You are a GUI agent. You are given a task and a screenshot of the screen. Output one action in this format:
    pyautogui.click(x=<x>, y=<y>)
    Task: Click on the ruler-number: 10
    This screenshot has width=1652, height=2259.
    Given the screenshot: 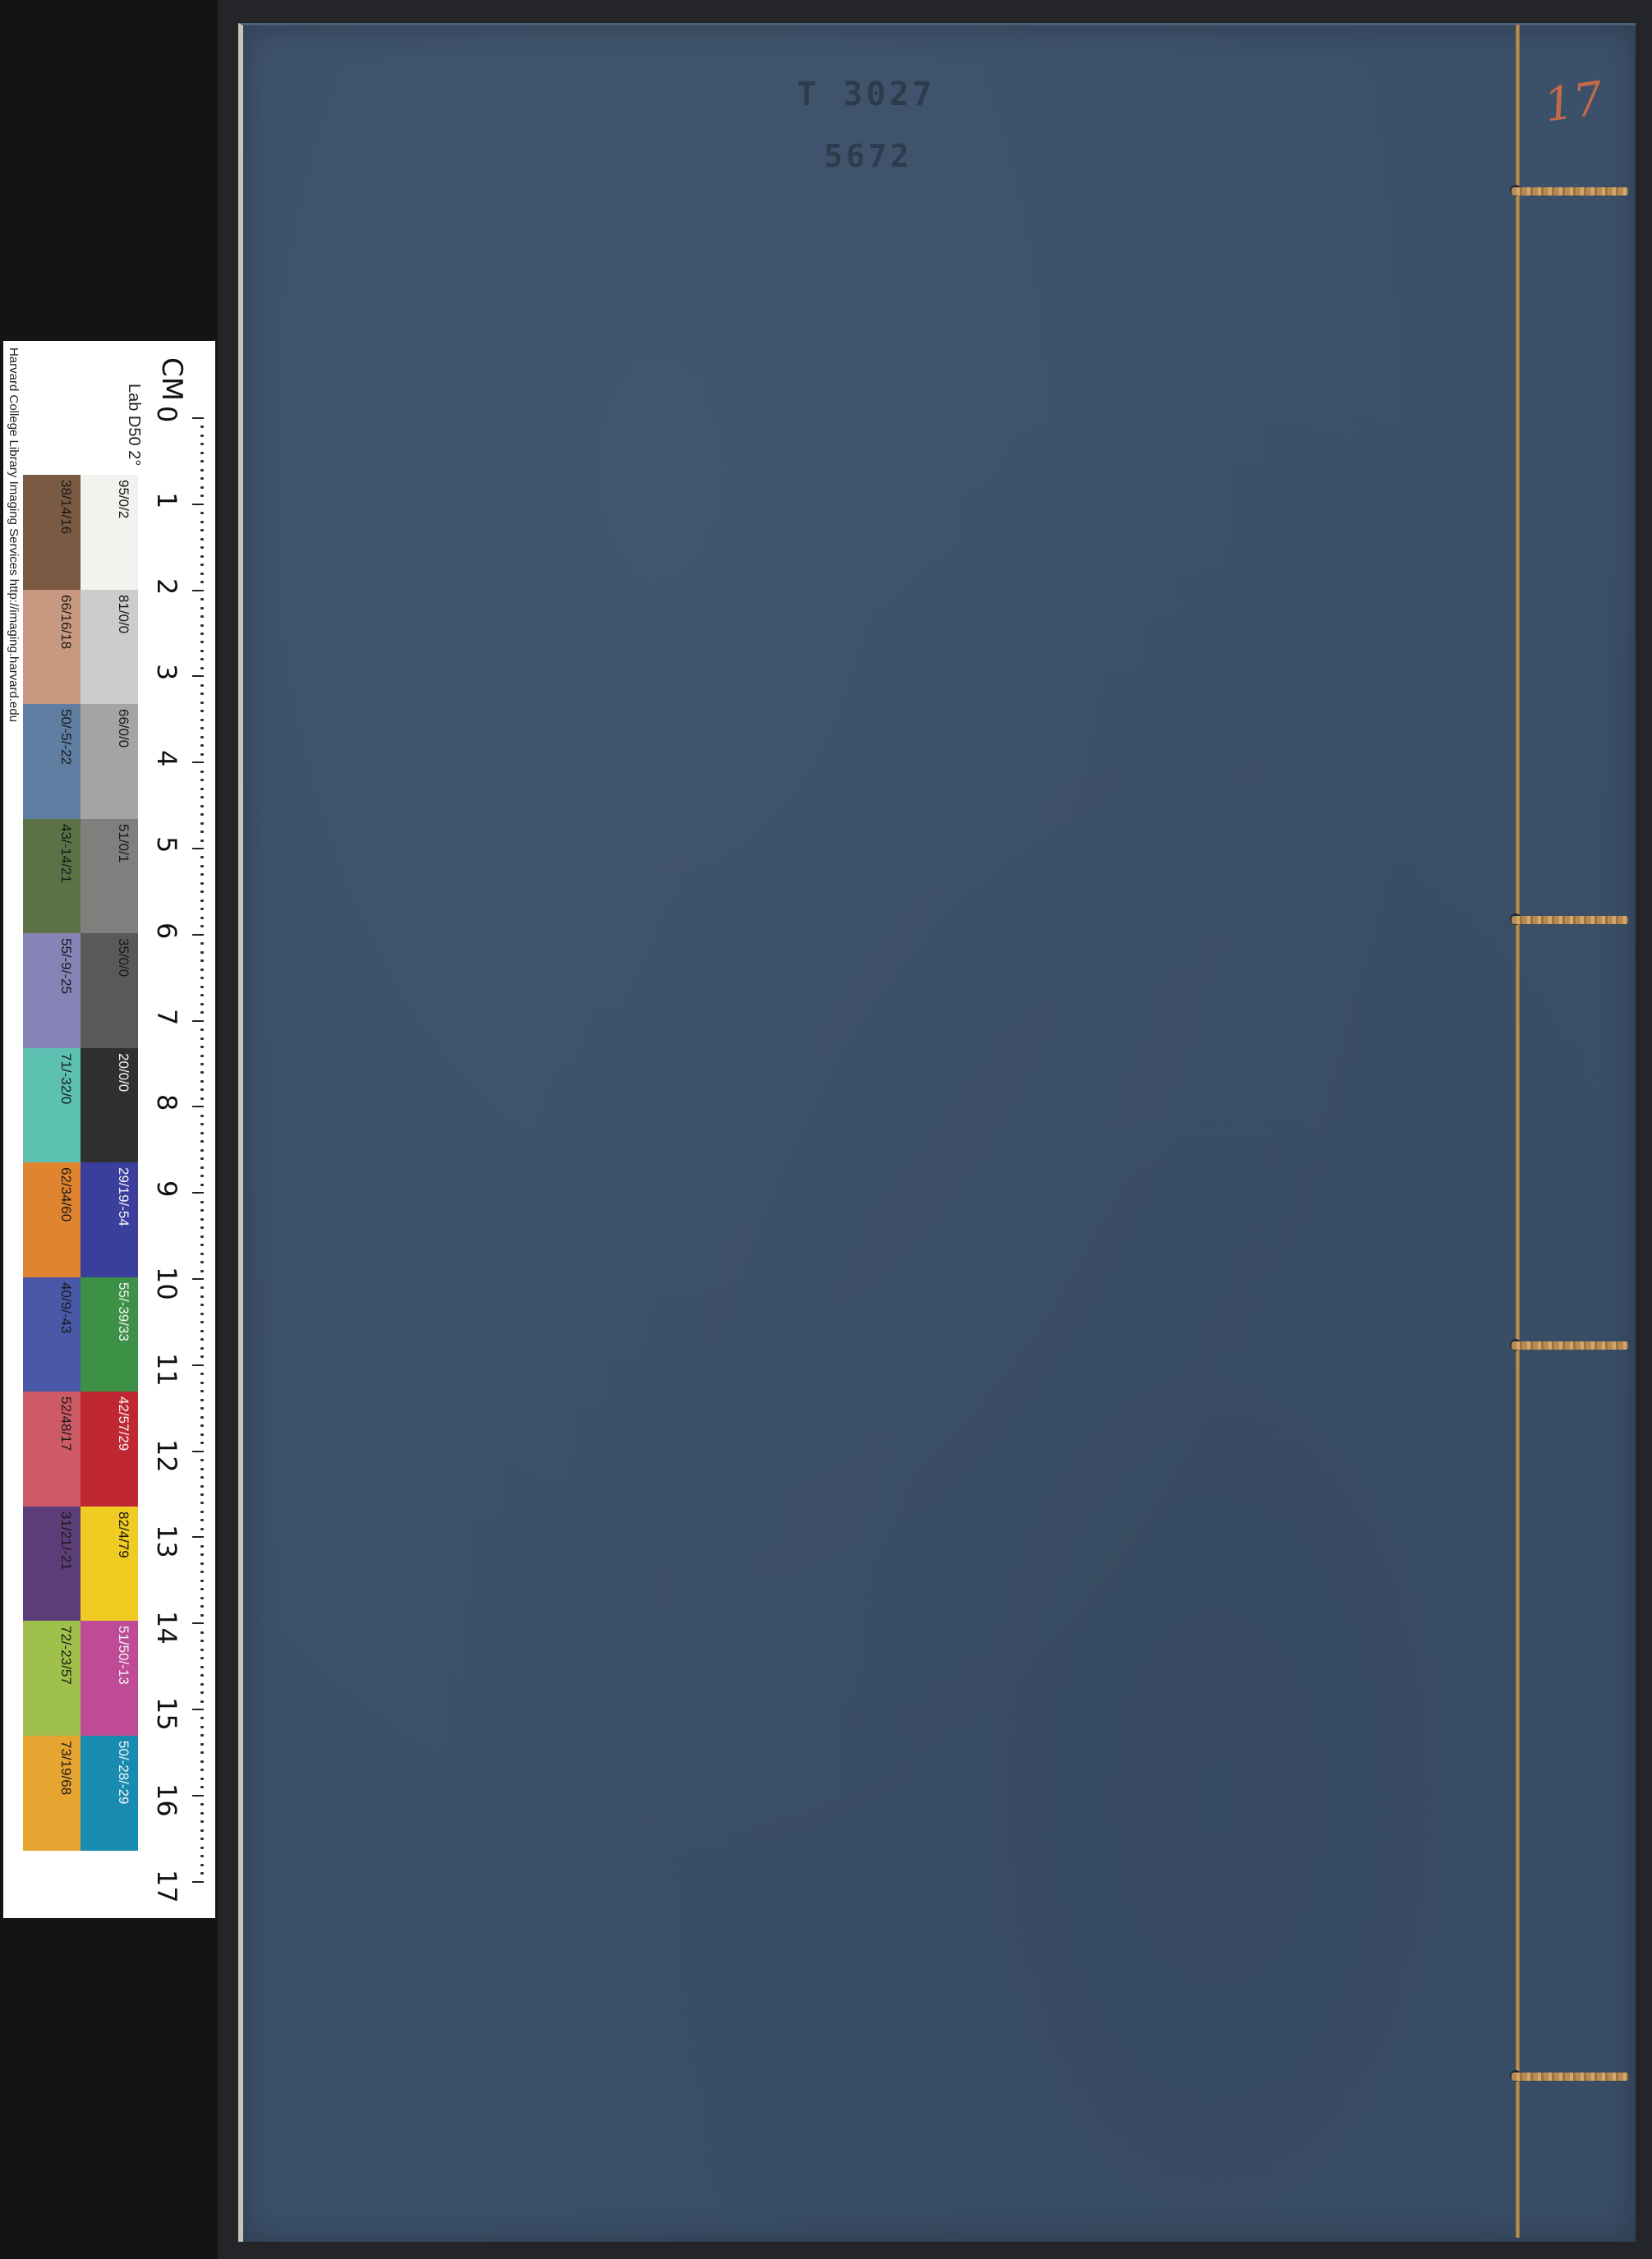 What is the action you would take?
    pyautogui.click(x=166, y=1283)
    